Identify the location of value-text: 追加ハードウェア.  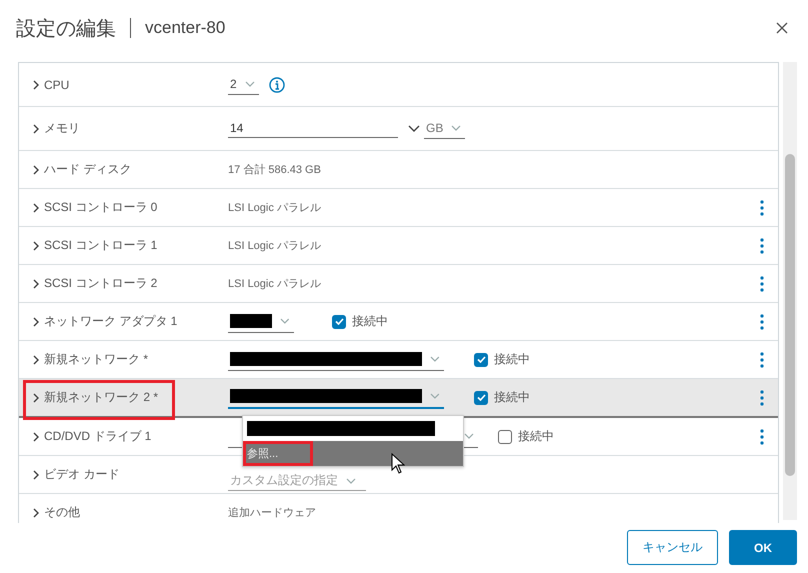
(272, 513).